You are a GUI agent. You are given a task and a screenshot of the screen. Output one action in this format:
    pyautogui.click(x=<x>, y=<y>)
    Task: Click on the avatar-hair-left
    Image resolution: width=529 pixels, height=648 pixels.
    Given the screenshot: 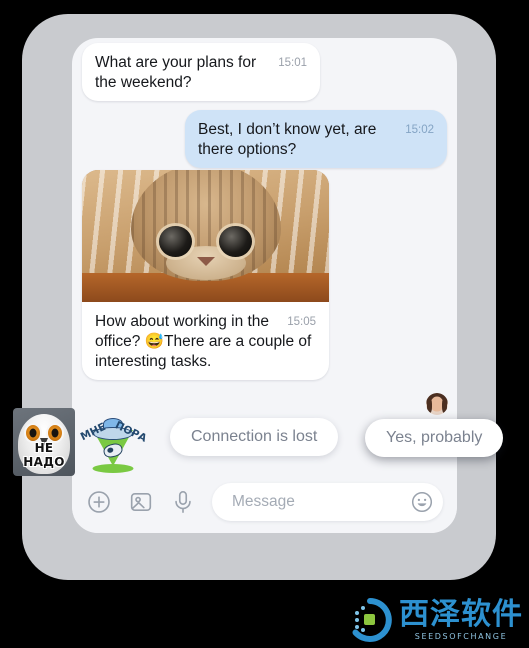 What is the action you would take?
    pyautogui.click(x=429, y=405)
    